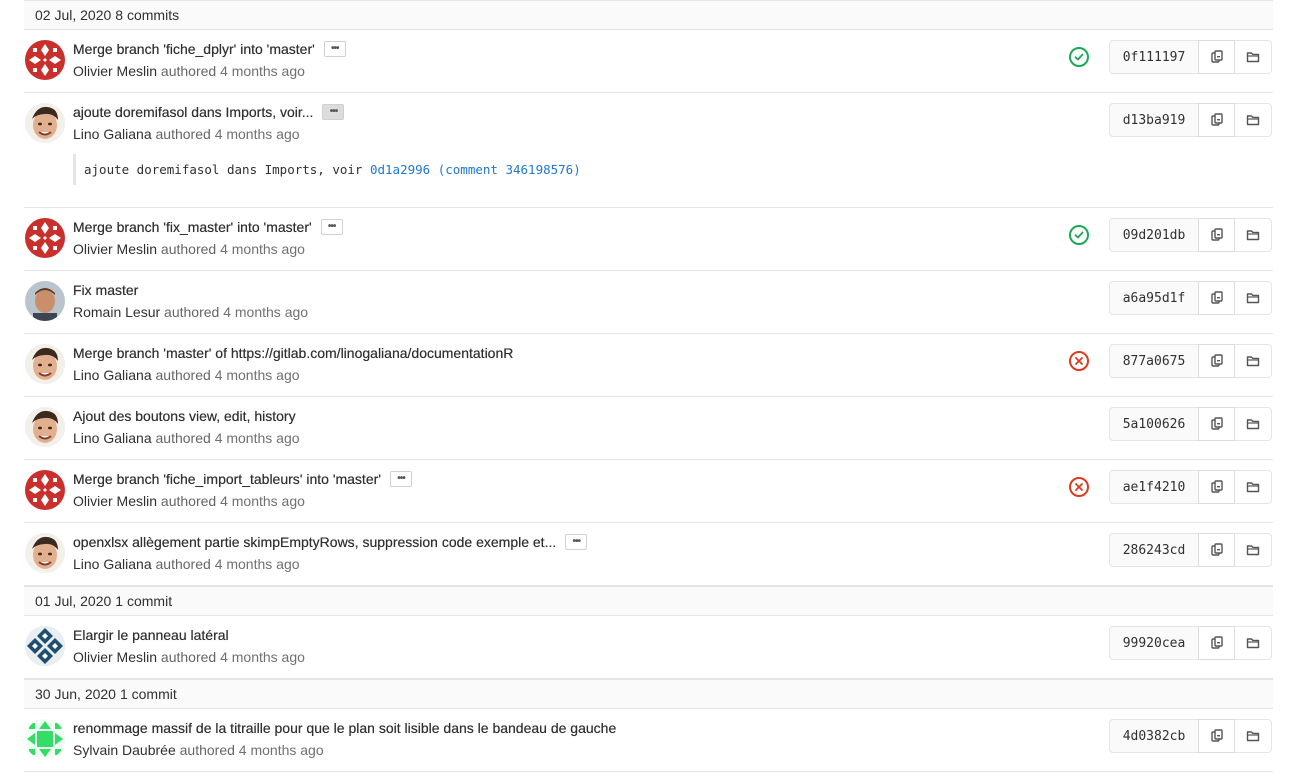  I want to click on commit-title-link: Ajout des boutons view, edit, history, so click(184, 416).